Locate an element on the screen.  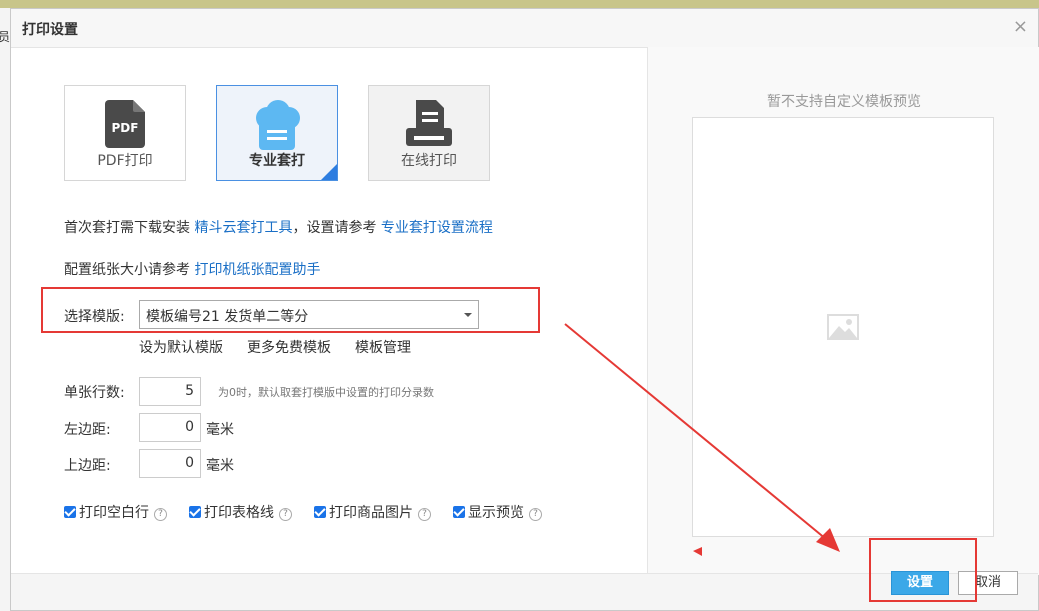
left-margin-input: 0 is located at coordinates (170, 427).